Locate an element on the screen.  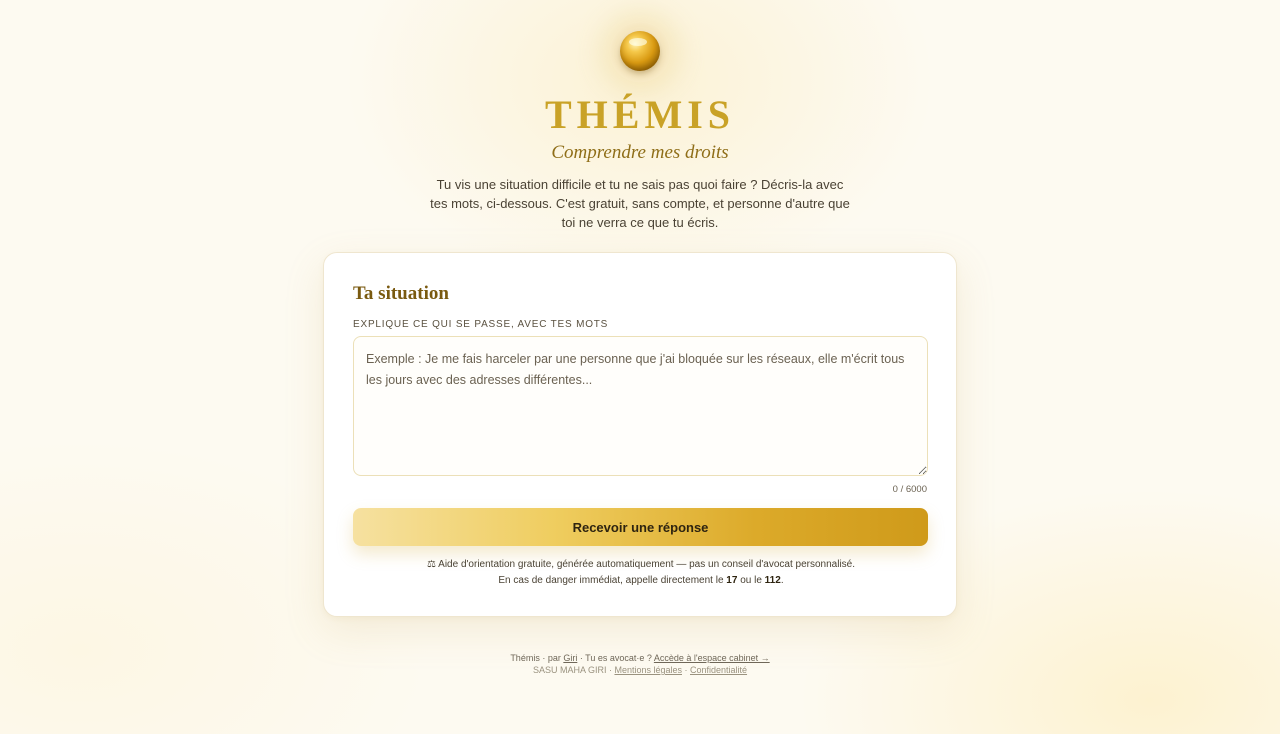
lawyer-prompt: · Tu es avocat·e ? is located at coordinates (615, 658).